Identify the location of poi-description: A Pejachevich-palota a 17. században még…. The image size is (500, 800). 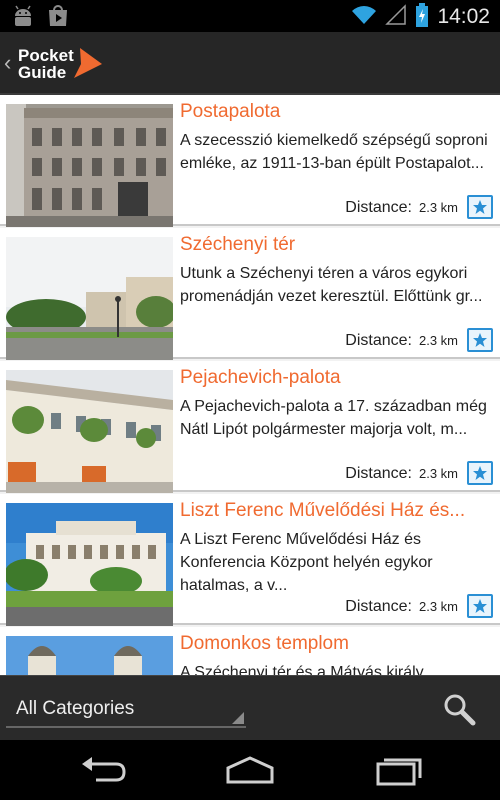
(333, 418).